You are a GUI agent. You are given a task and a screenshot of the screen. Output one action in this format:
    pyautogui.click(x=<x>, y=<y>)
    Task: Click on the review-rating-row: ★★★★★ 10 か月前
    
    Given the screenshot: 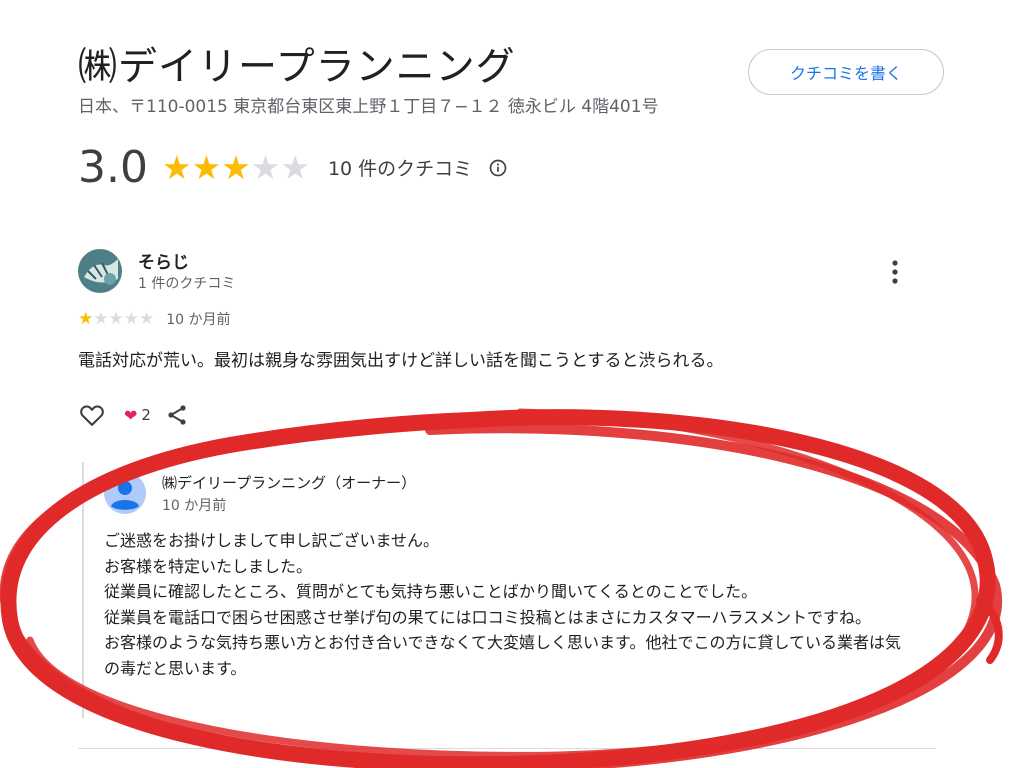 What is the action you would take?
    pyautogui.click(x=154, y=319)
    